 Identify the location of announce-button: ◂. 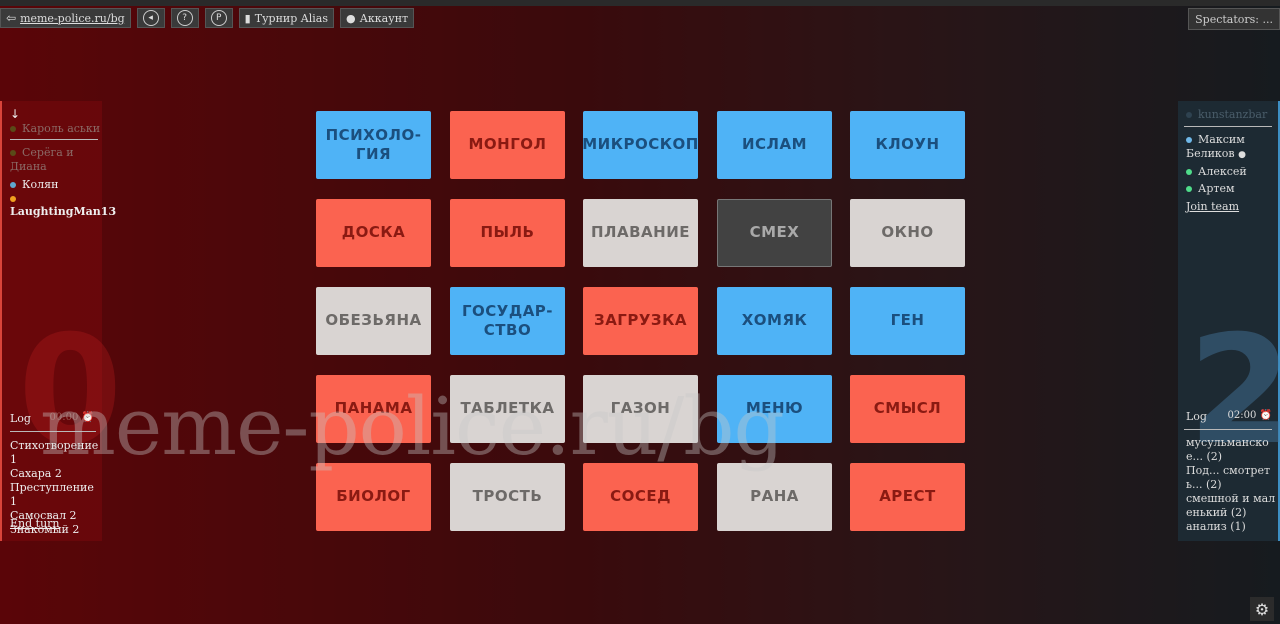
(150, 18).